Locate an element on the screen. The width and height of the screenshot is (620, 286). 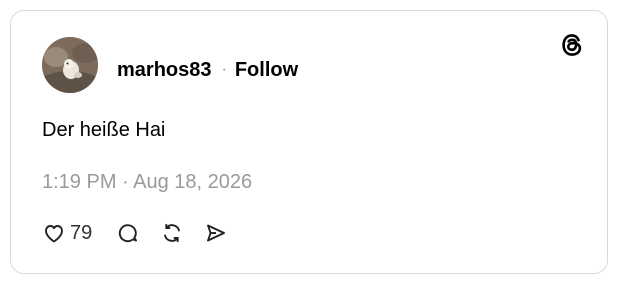
post-header: marhos83 · Follow is located at coordinates (207, 70).